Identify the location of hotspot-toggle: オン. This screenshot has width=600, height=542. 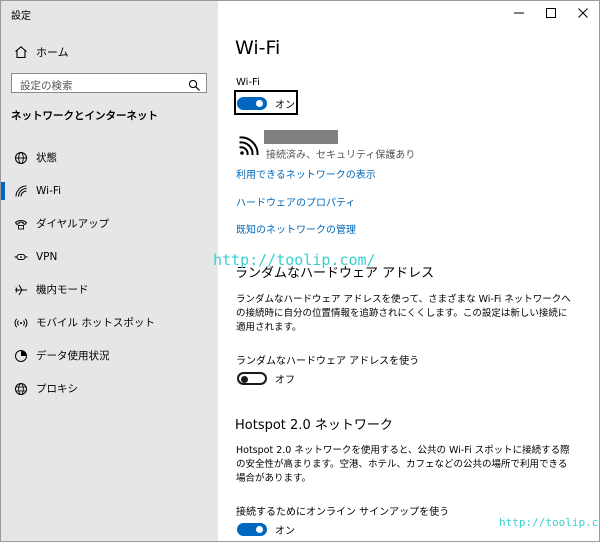
(266, 529).